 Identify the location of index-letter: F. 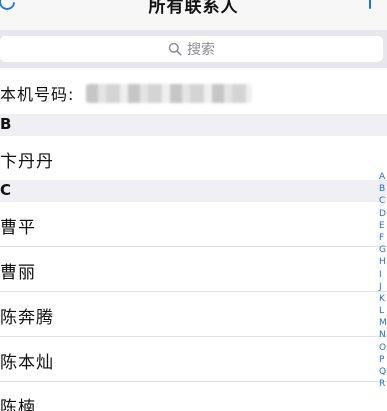
(383, 238).